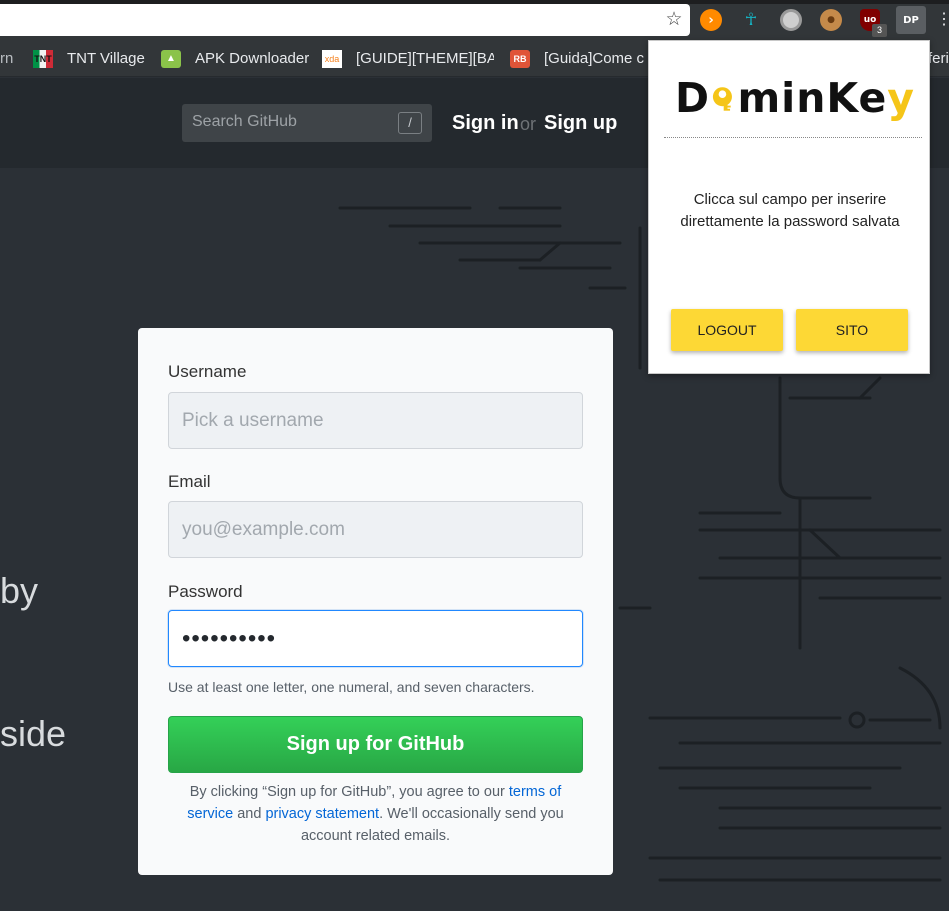 Image resolution: width=949 pixels, height=911 pixels. I want to click on dominkey-icon-text: DP, so click(911, 20).